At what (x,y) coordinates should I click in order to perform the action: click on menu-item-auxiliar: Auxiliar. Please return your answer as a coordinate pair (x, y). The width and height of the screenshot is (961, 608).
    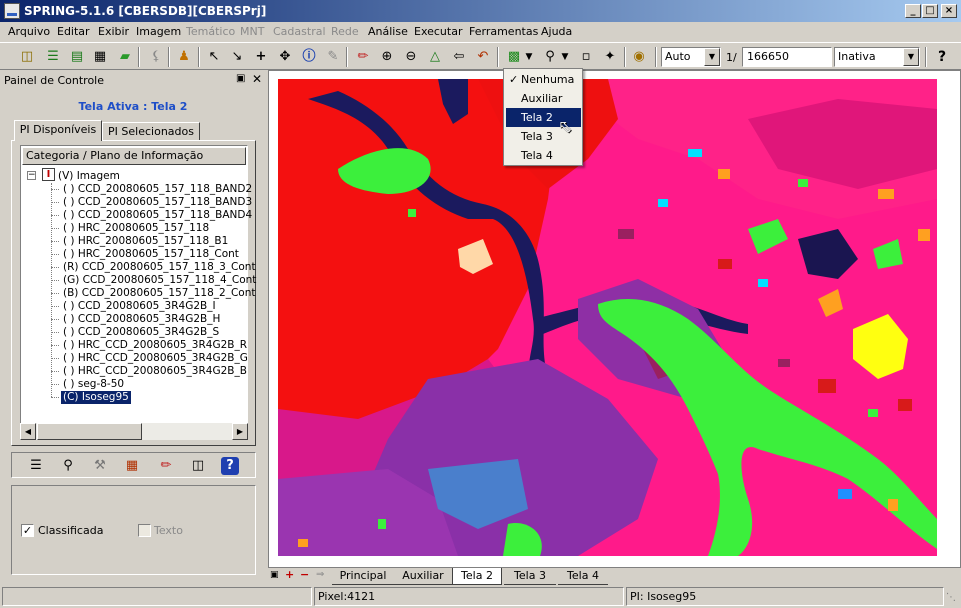
    Looking at the image, I should click on (543, 98).